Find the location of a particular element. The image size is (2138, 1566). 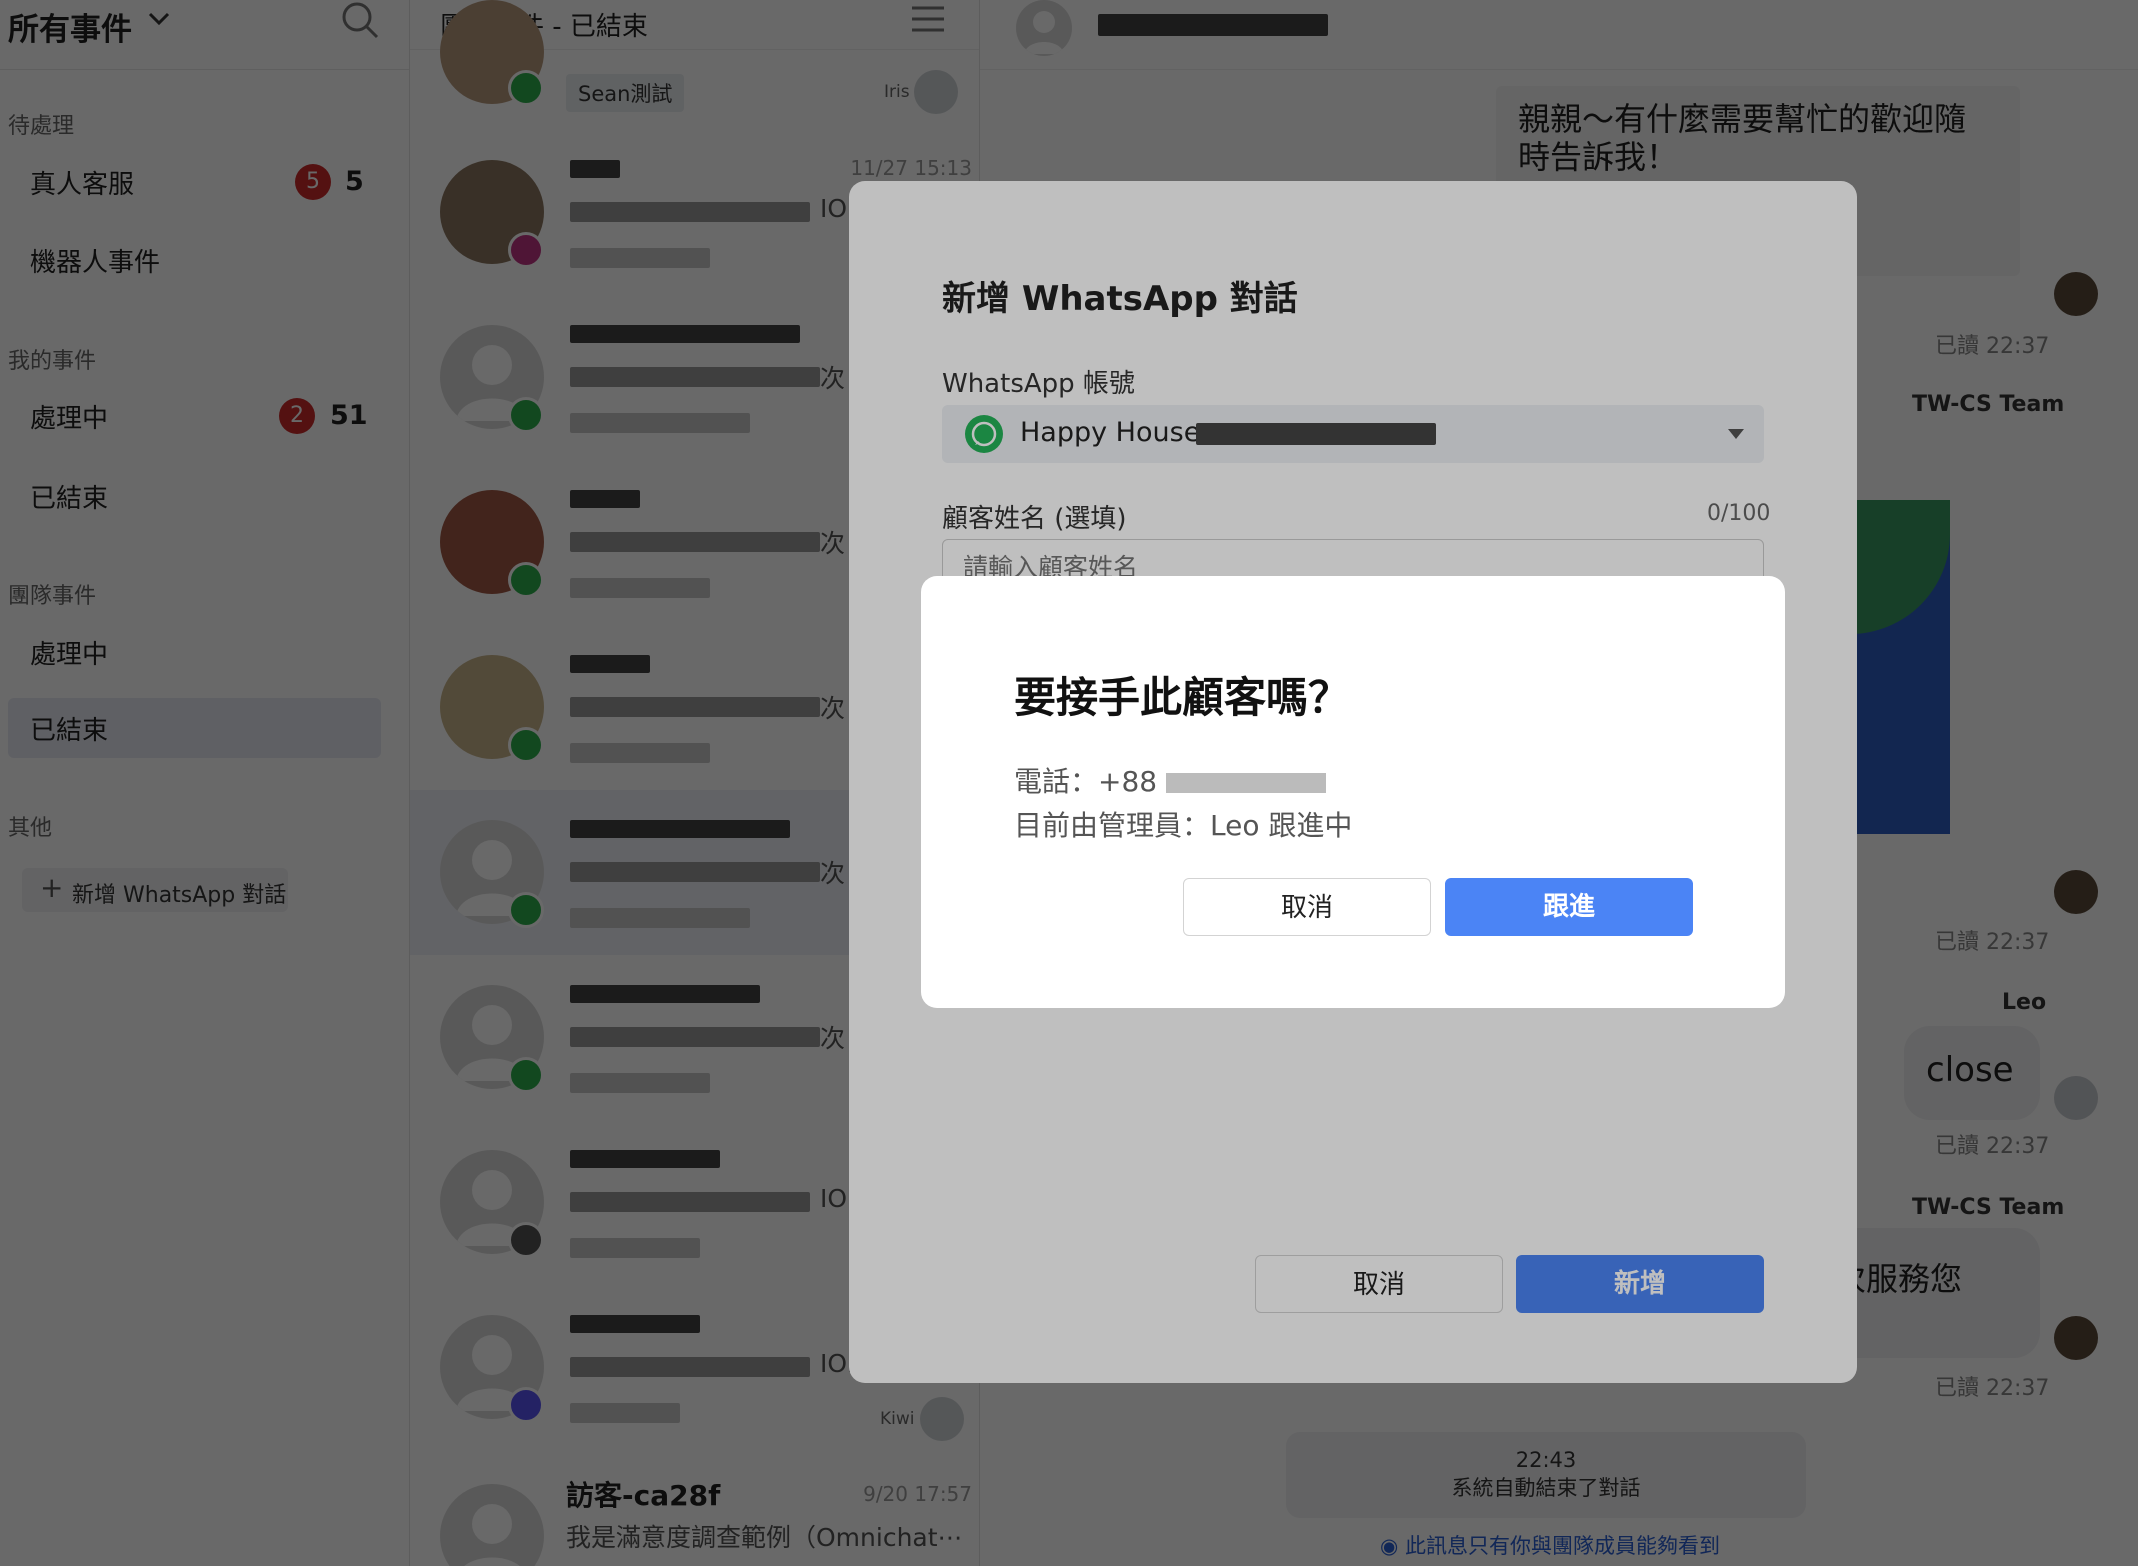

cancel-button: 取消 is located at coordinates (1307, 907).